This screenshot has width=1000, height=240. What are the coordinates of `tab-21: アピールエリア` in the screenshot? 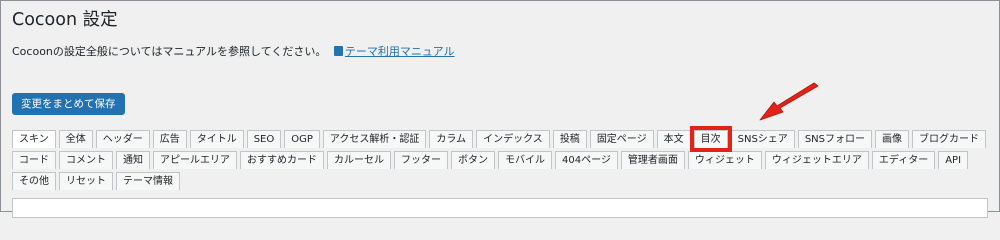 It's located at (195, 160).